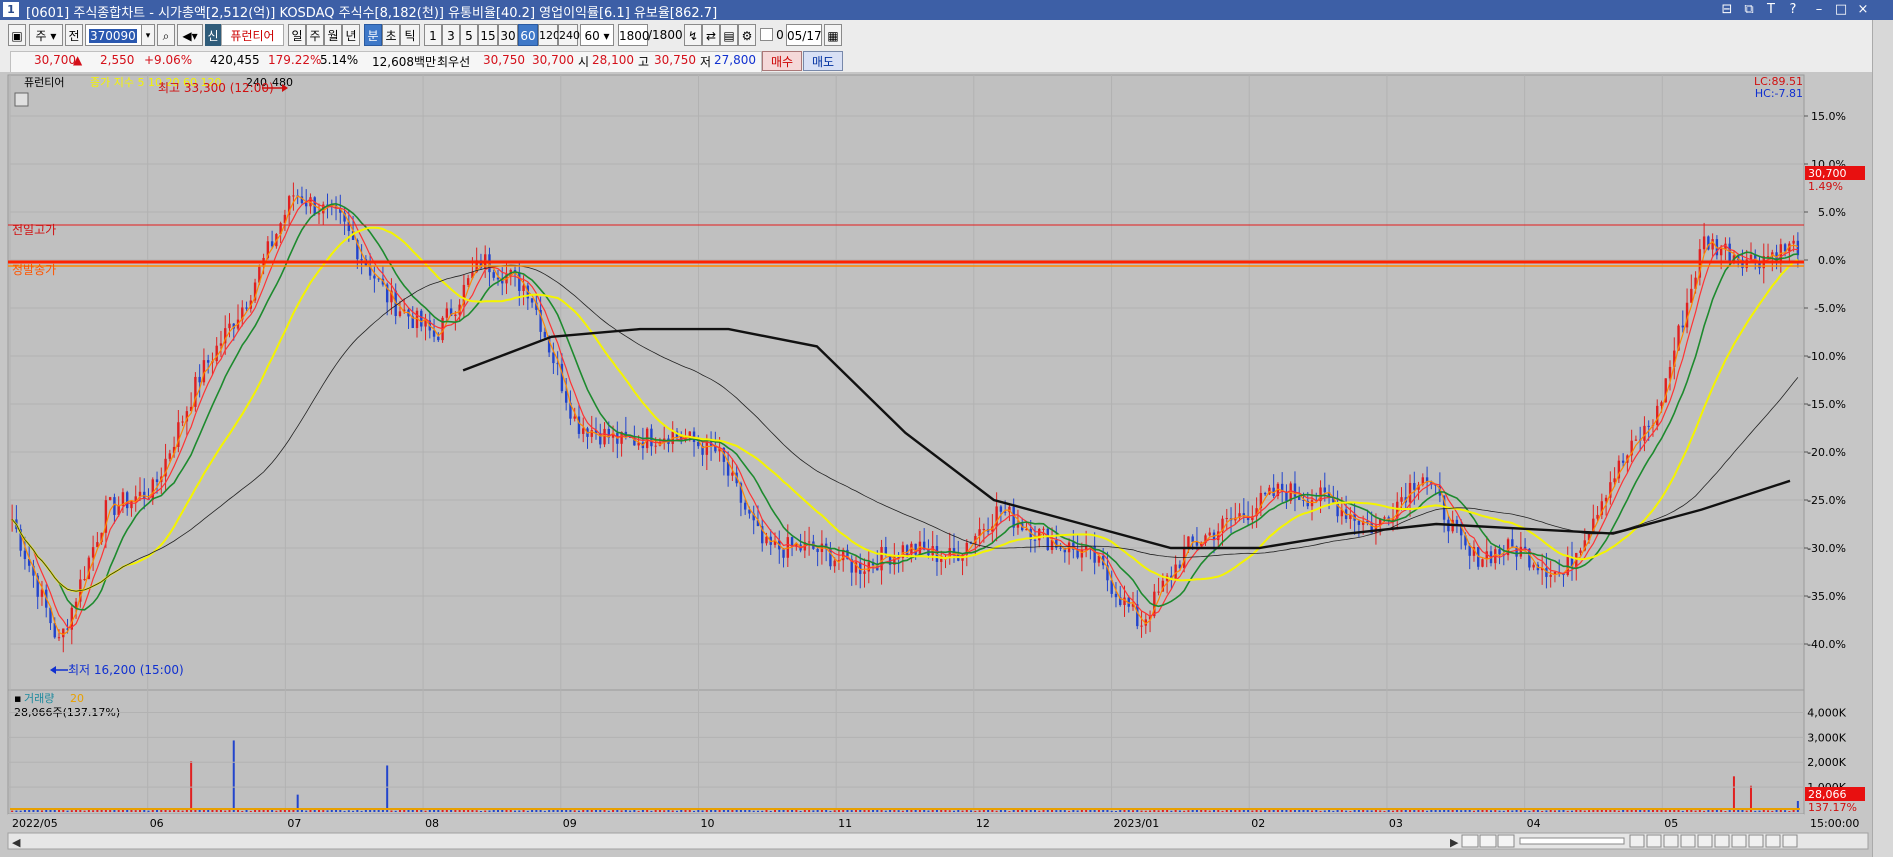 Image resolution: width=1893 pixels, height=857 pixels. What do you see at coordinates (190, 35) in the screenshot?
I see `sound-icon: ◀▾` at bounding box center [190, 35].